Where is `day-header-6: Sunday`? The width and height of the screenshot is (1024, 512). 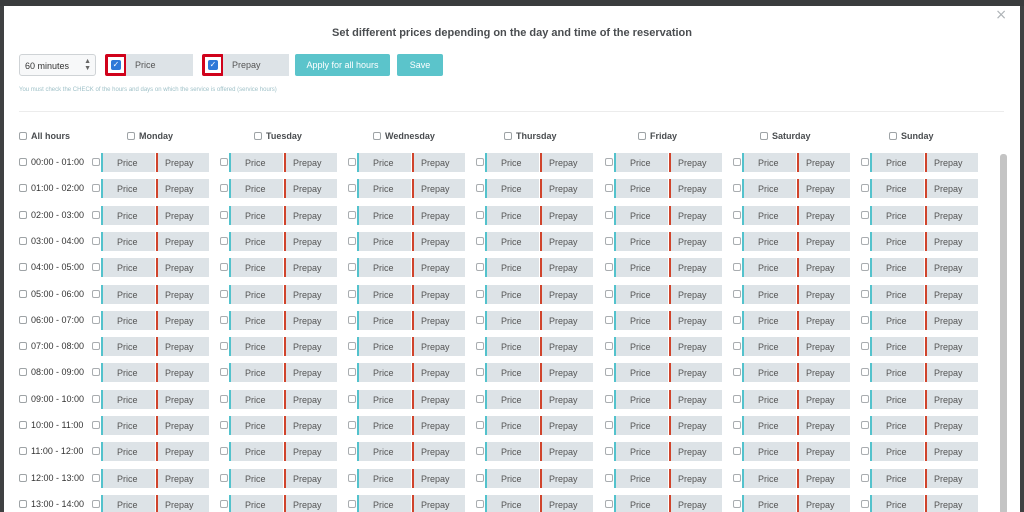 day-header-6: Sunday is located at coordinates (911, 136).